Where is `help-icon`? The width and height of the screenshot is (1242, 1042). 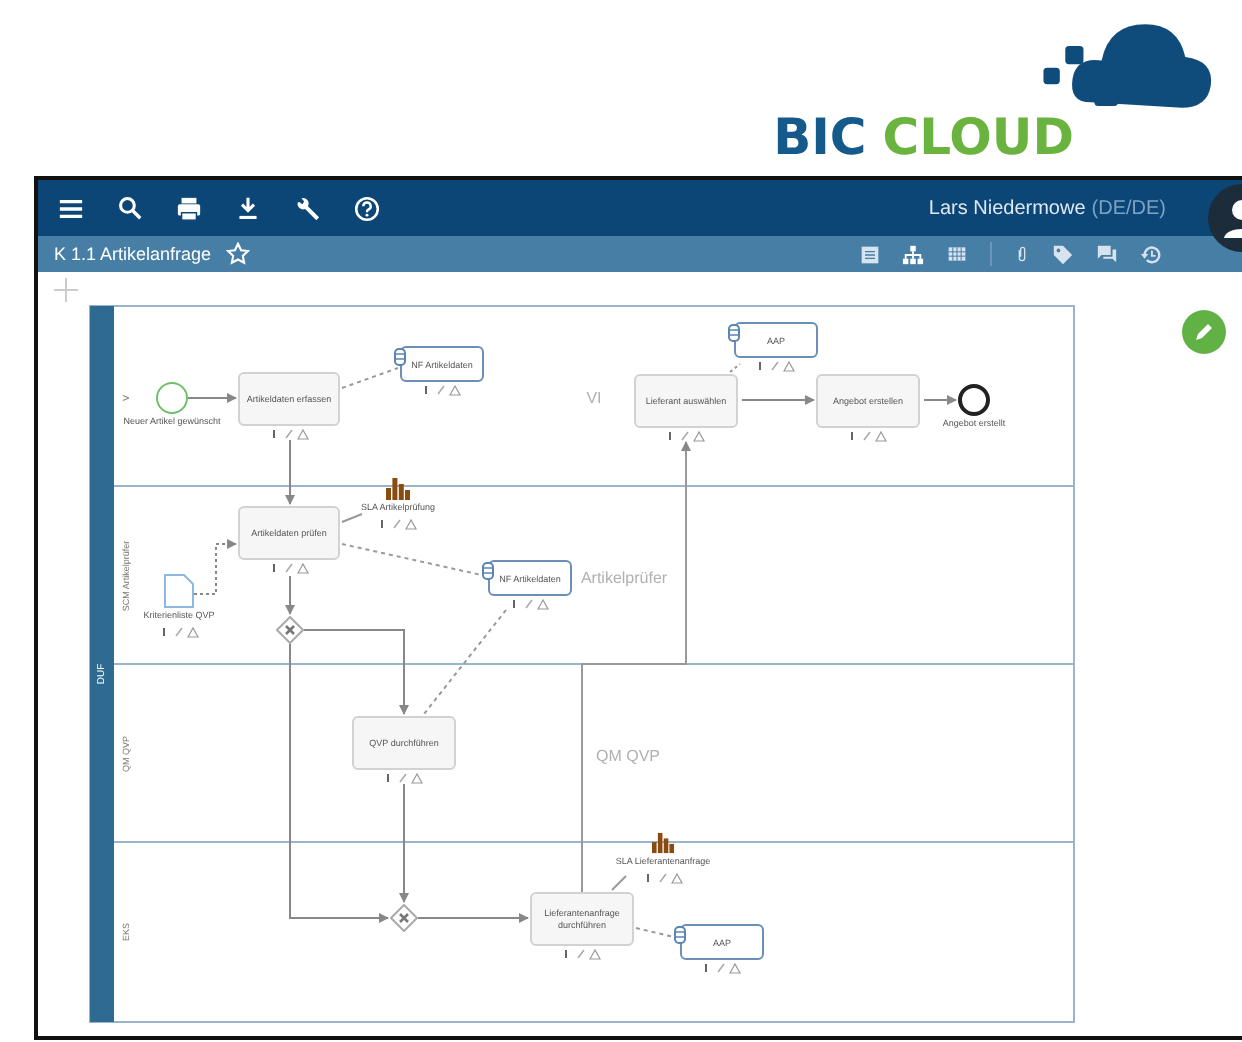
help-icon is located at coordinates (367, 208).